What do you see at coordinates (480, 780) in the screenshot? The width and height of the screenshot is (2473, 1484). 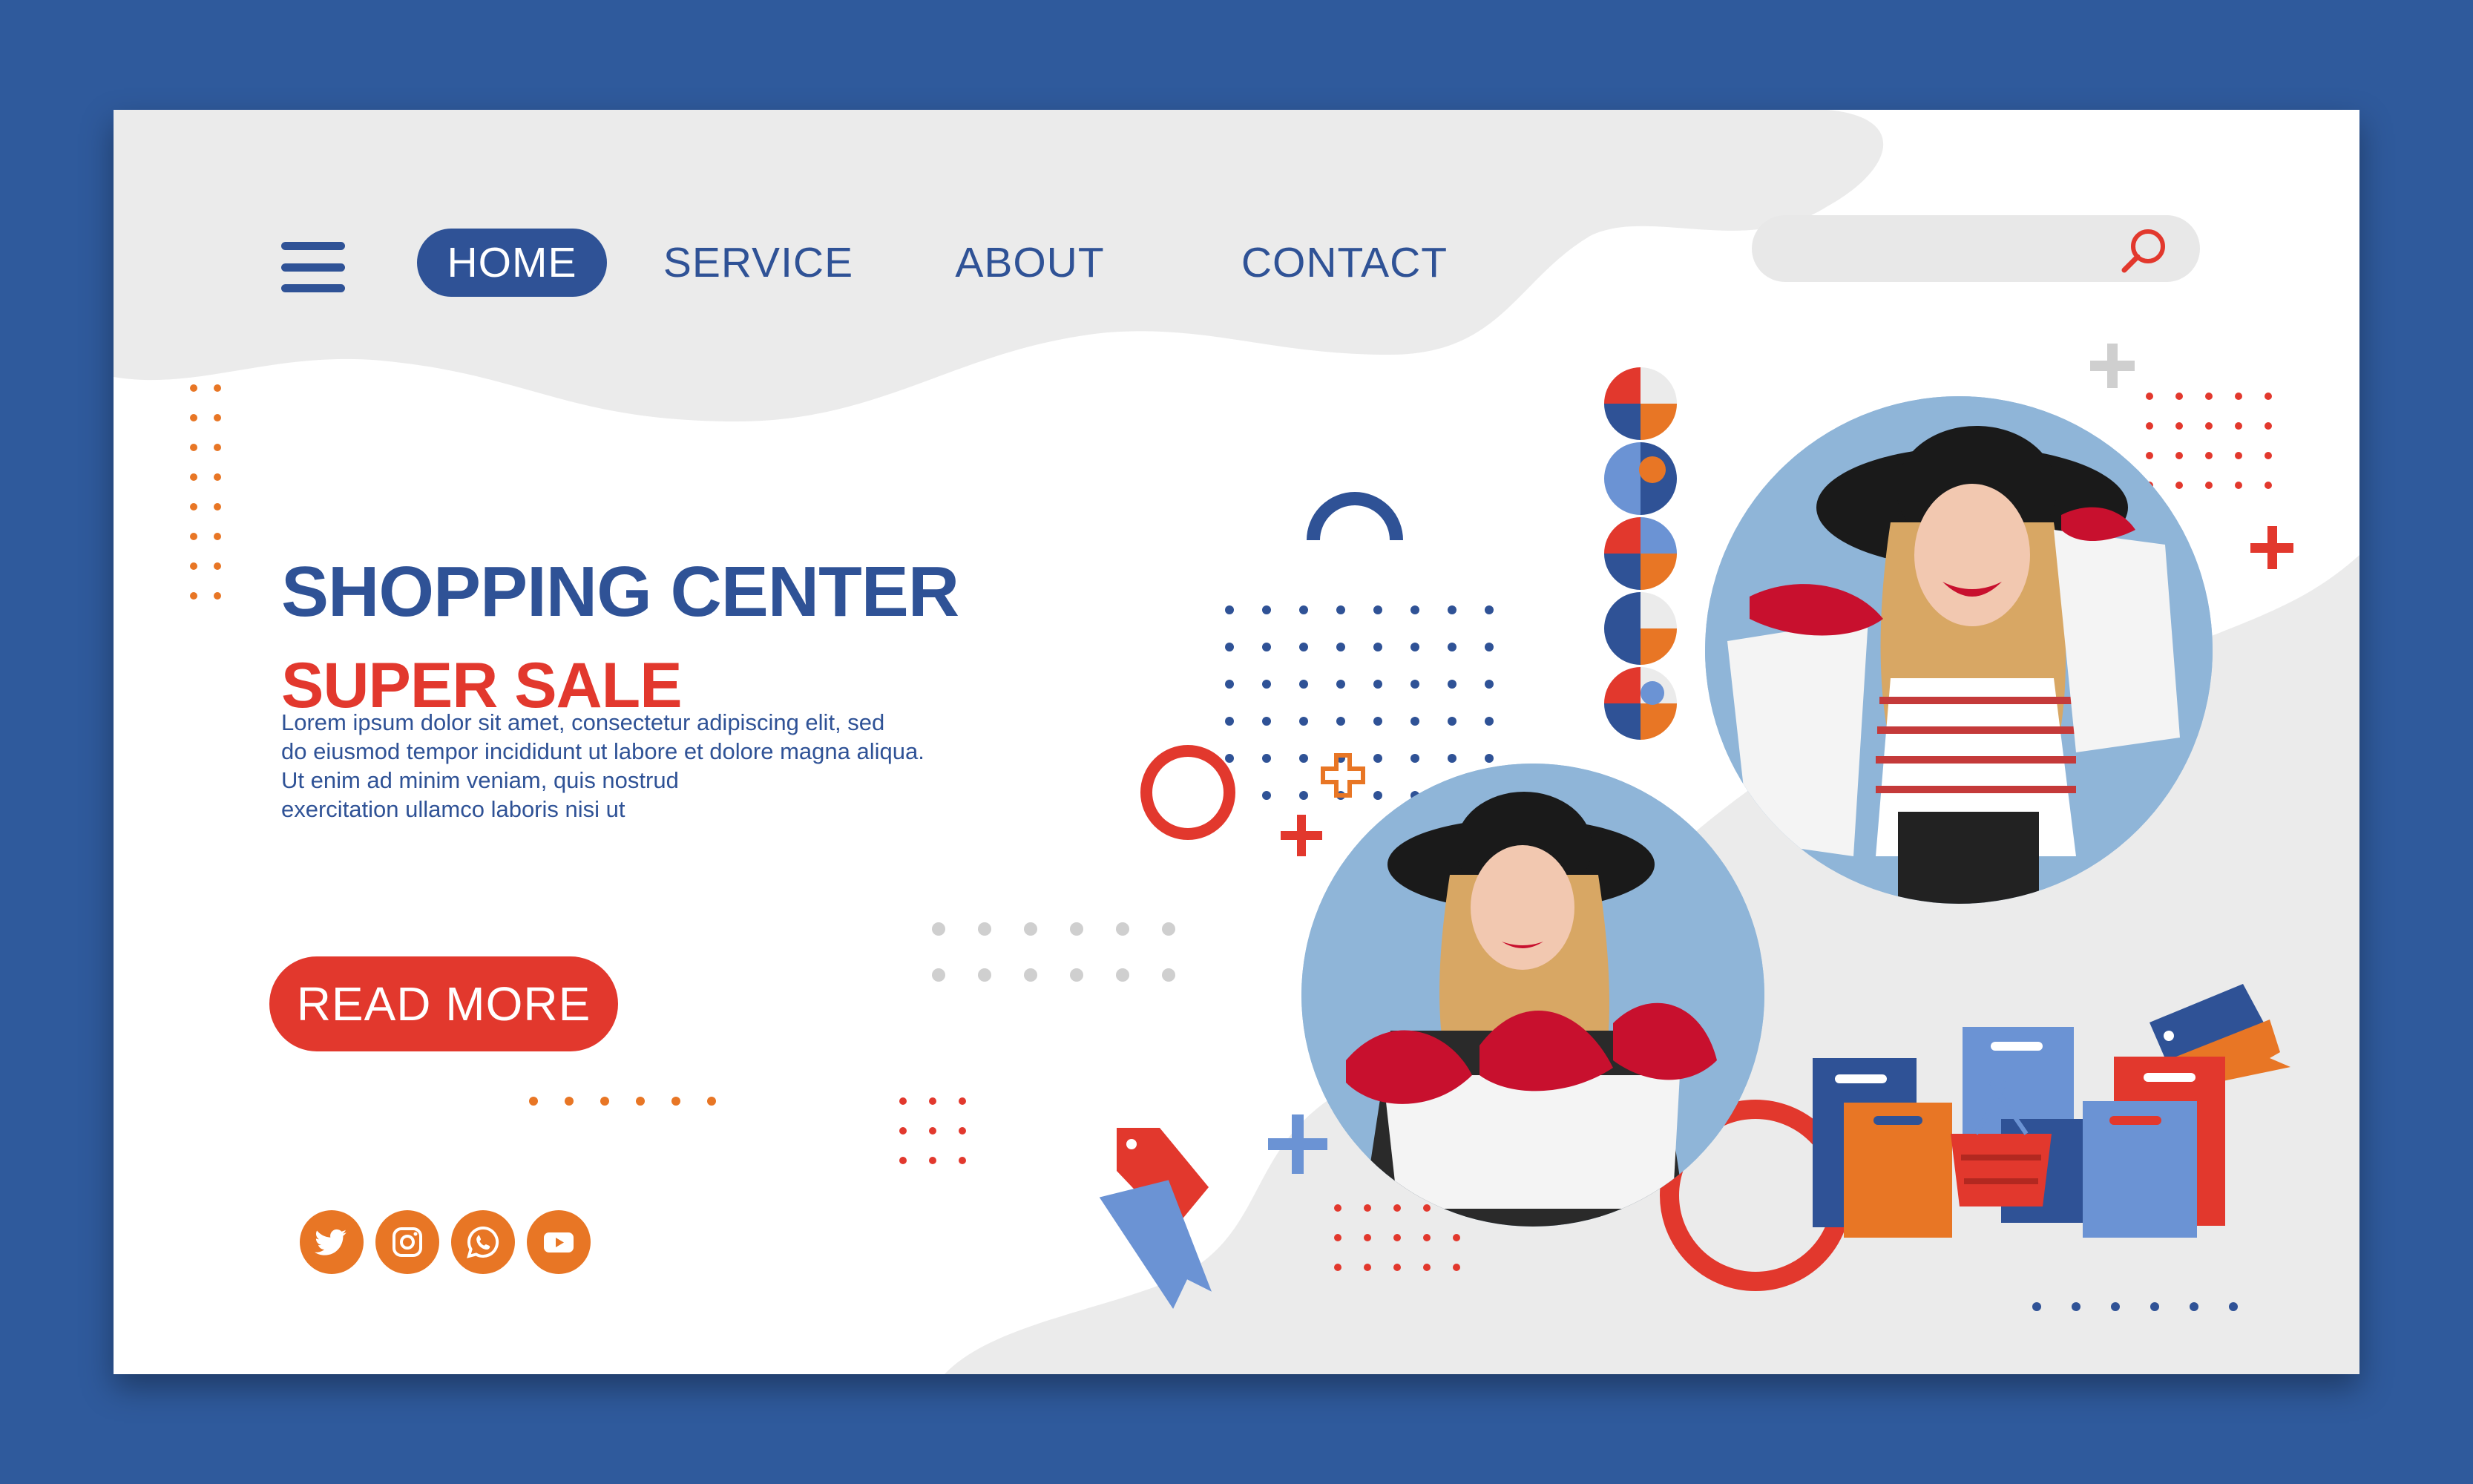 I see `description-line: Ut enim ad minim veniam, quis nostrud` at bounding box center [480, 780].